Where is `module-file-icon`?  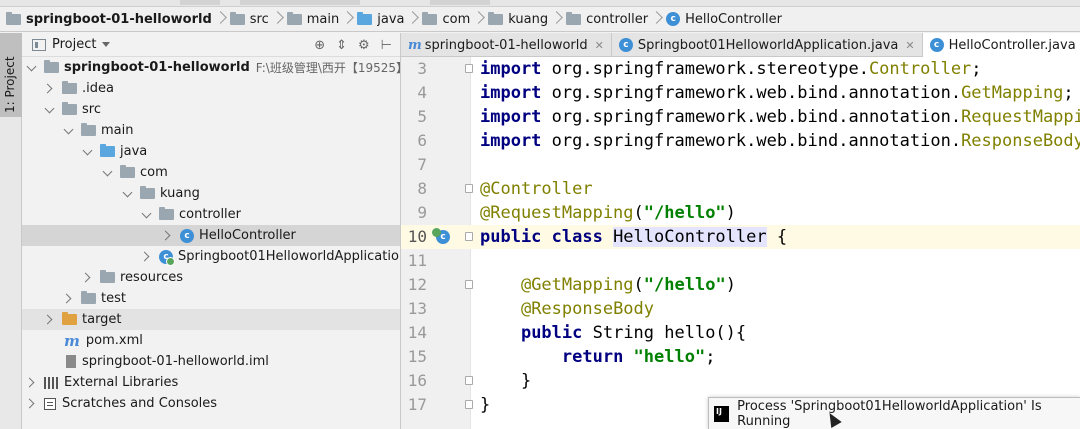
module-file-icon is located at coordinates (71, 361).